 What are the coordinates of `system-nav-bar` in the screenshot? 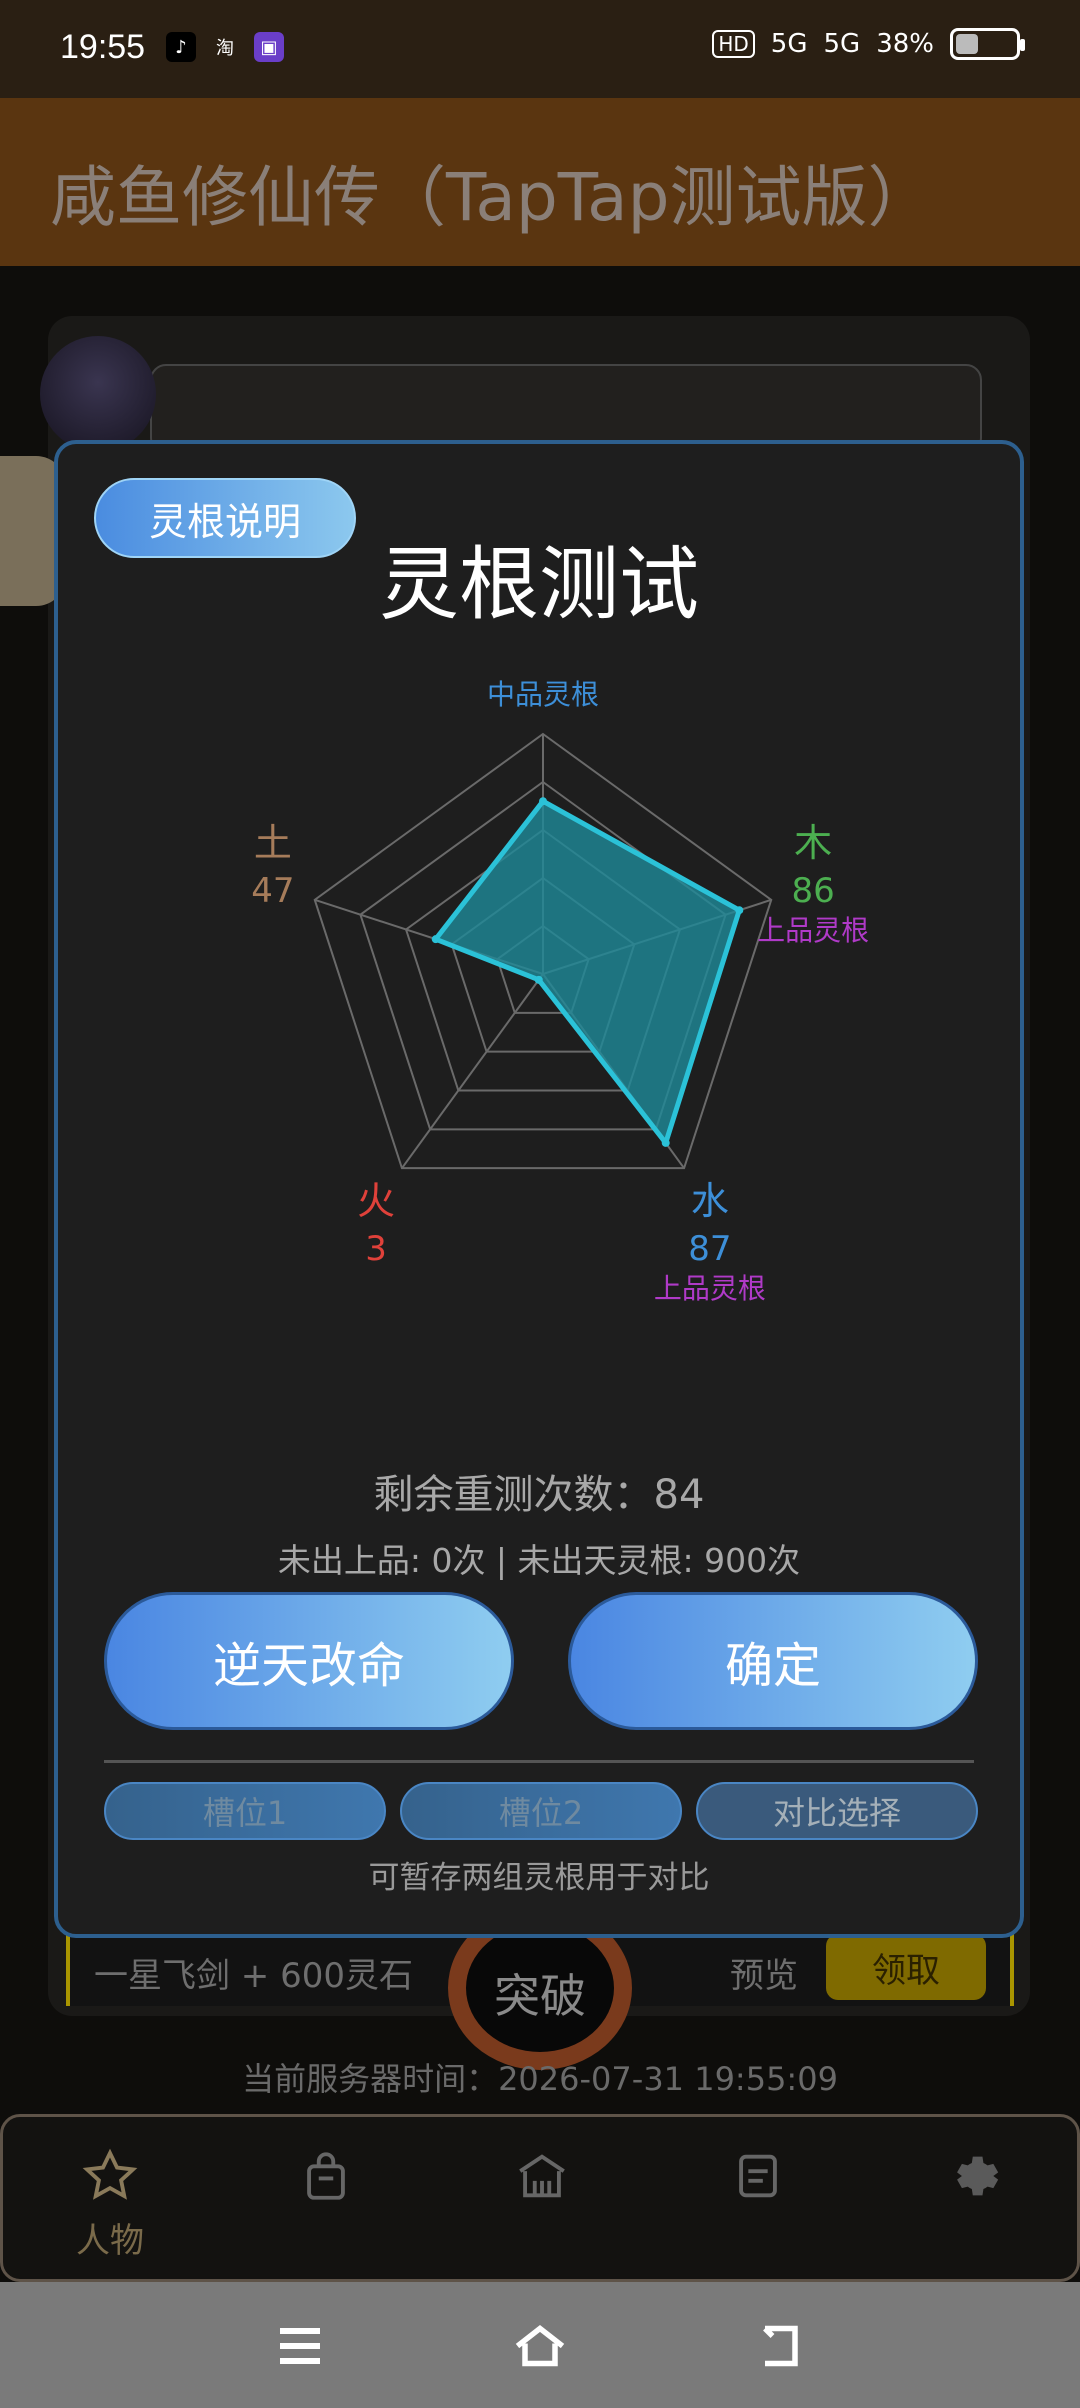 It's located at (540, 2345).